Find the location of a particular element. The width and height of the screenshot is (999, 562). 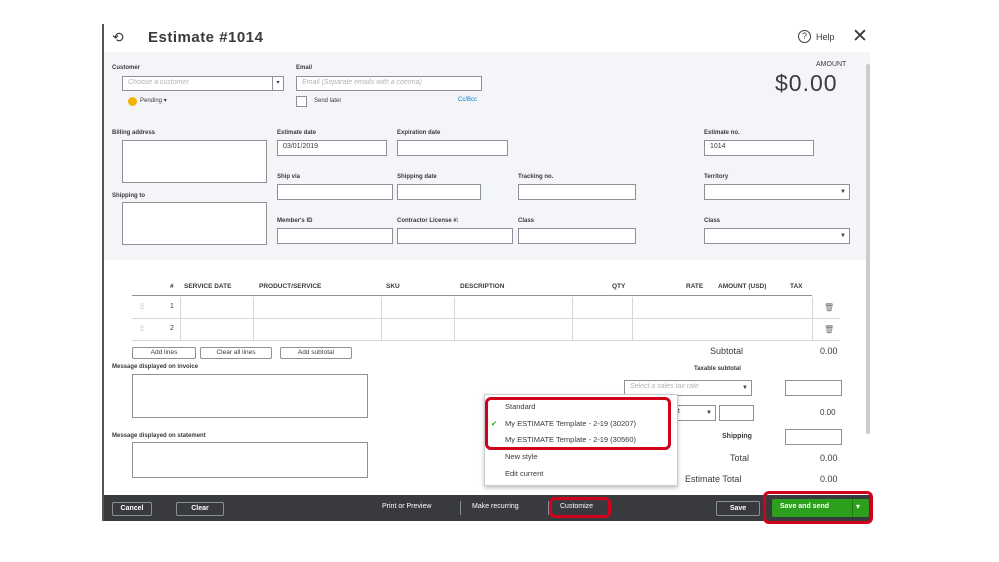

customer-label: Customer is located at coordinates (126, 68).